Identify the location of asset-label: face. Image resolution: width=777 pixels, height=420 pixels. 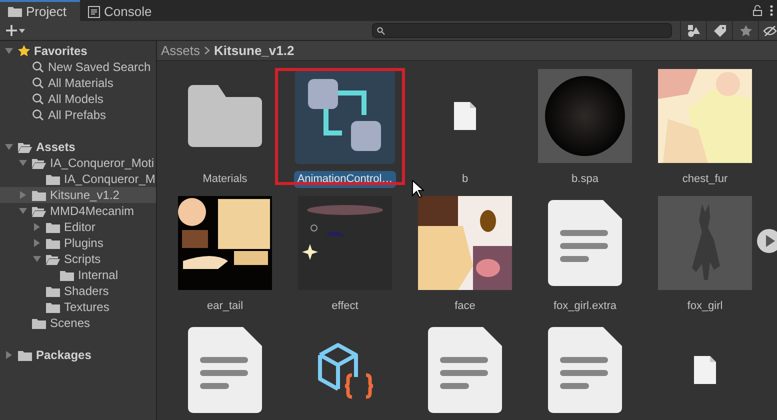
(465, 306).